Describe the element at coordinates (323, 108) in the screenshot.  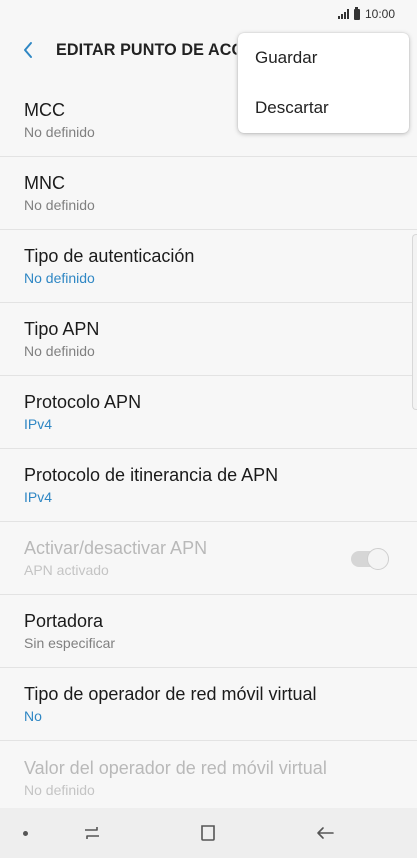
I see `menu-item-discard: Descartar` at that location.